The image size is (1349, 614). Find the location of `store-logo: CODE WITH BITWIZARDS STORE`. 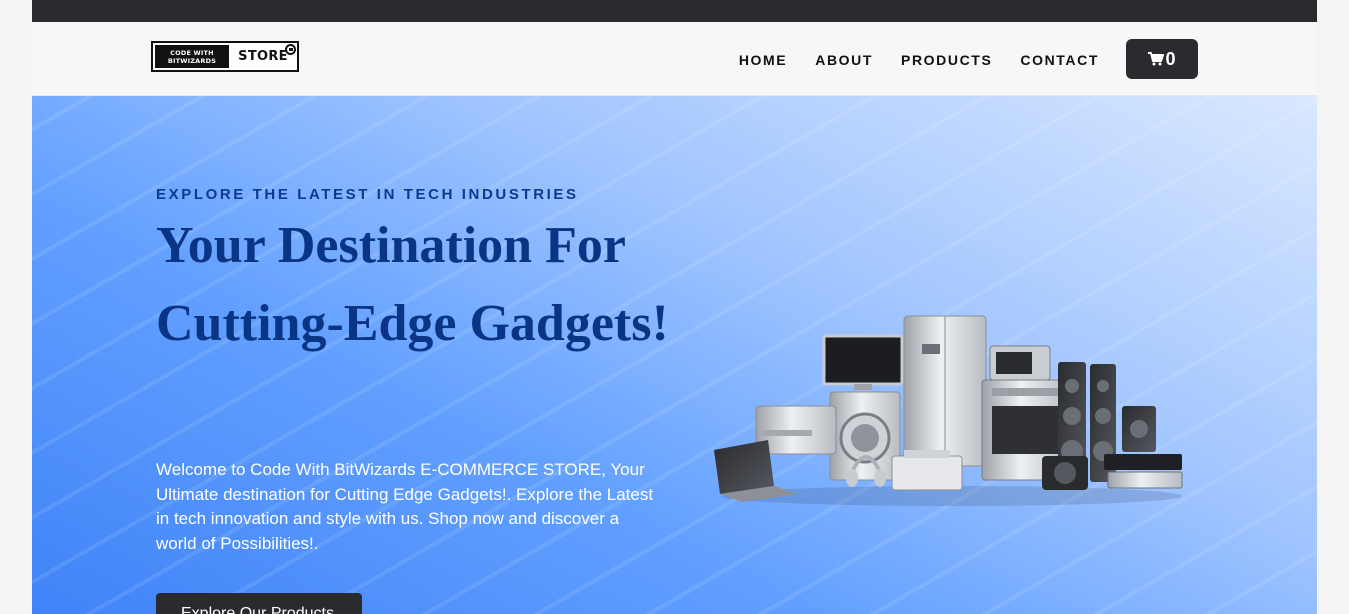

store-logo: CODE WITH BITWIZARDS STORE is located at coordinates (225, 56).